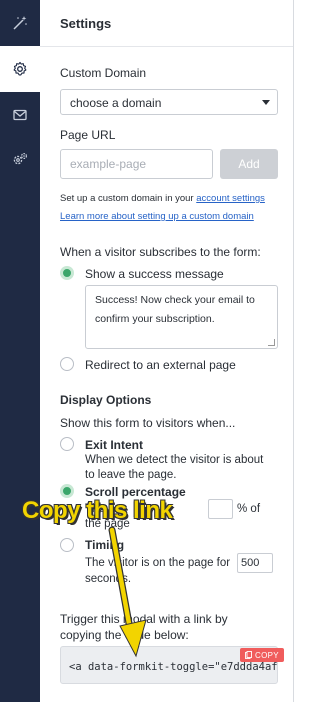  I want to click on rail-item-settings, so click(20, 69).